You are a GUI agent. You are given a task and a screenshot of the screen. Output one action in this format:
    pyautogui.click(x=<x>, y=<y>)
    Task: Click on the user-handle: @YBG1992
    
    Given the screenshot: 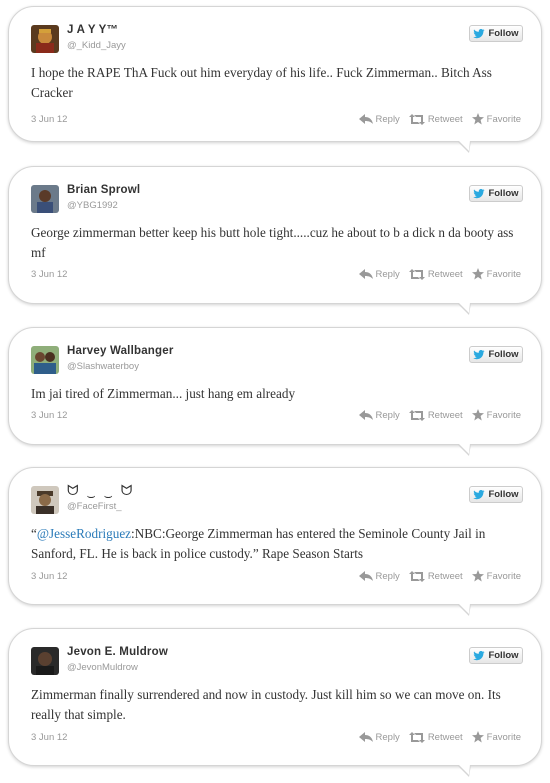 What is the action you would take?
    pyautogui.click(x=92, y=205)
    